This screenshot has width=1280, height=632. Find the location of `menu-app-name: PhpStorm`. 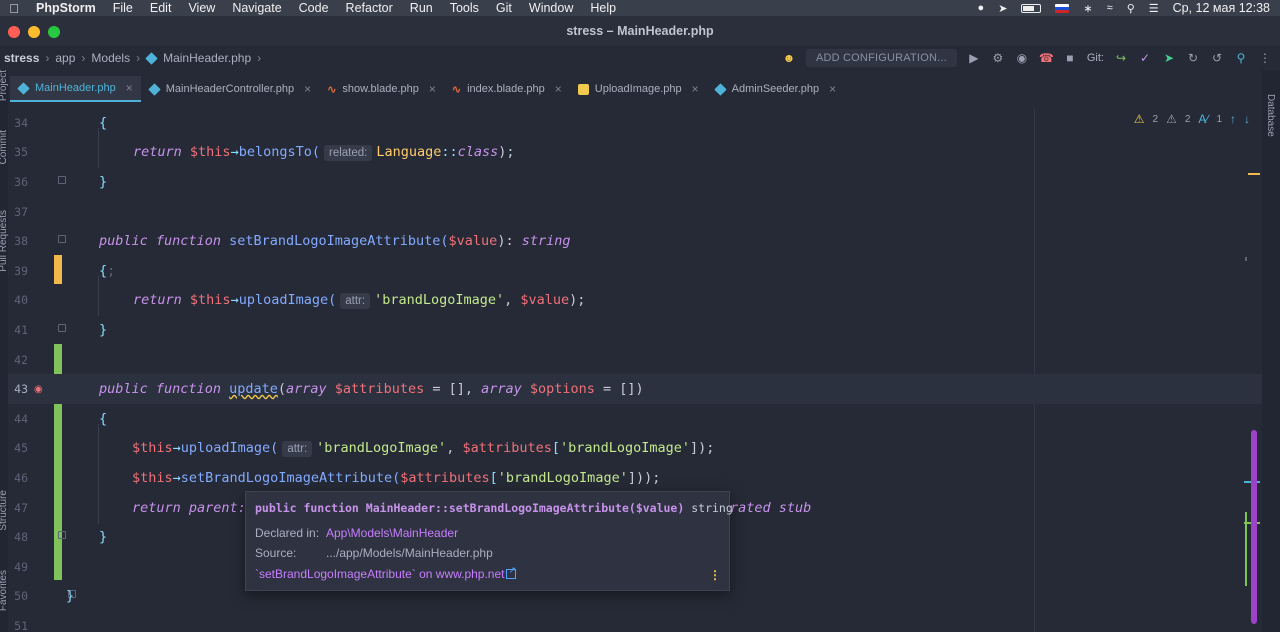

menu-app-name: PhpStorm is located at coordinates (66, 8).